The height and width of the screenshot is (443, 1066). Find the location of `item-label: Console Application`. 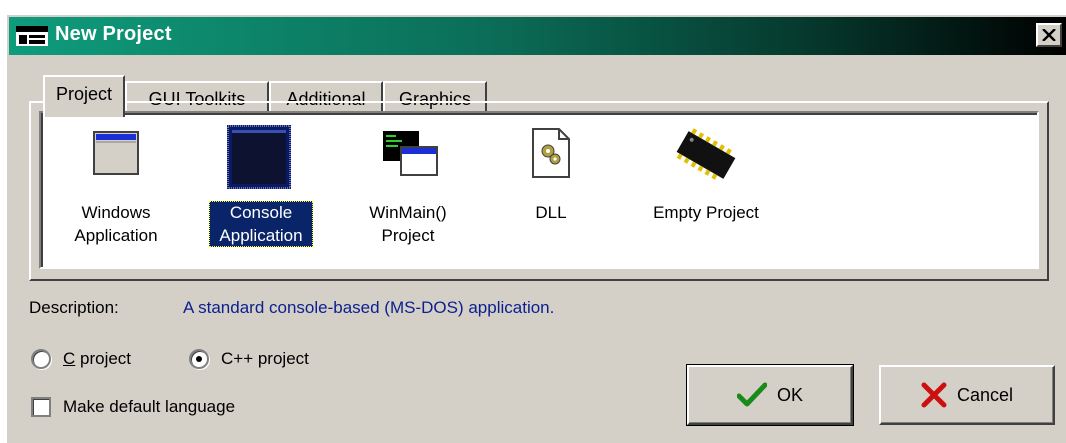

item-label: Console Application is located at coordinates (261, 224).